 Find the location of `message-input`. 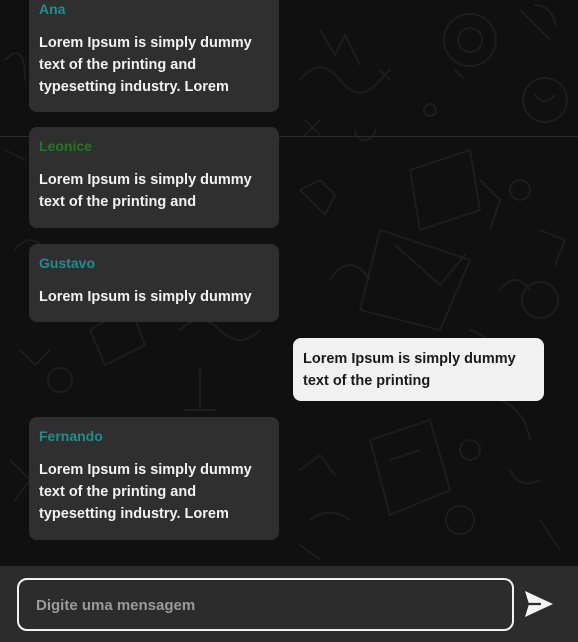

message-input is located at coordinates (266, 605).